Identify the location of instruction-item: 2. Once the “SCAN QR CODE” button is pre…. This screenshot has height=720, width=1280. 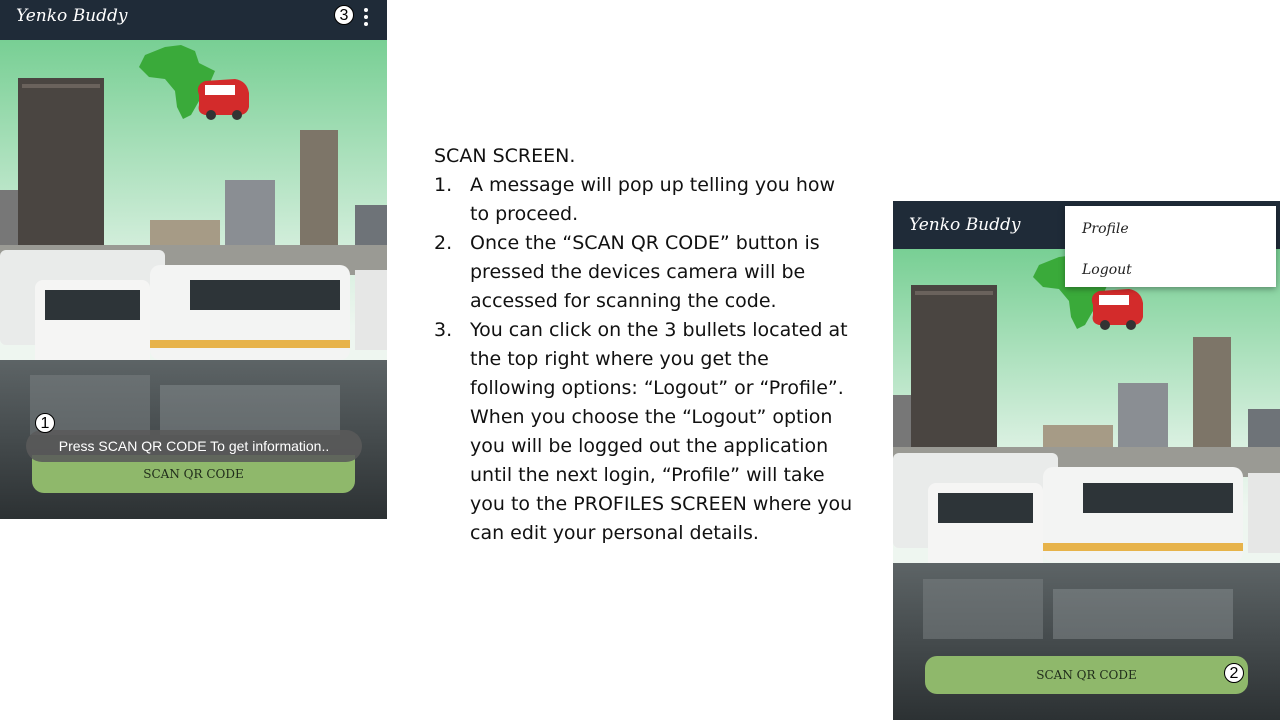
(644, 272).